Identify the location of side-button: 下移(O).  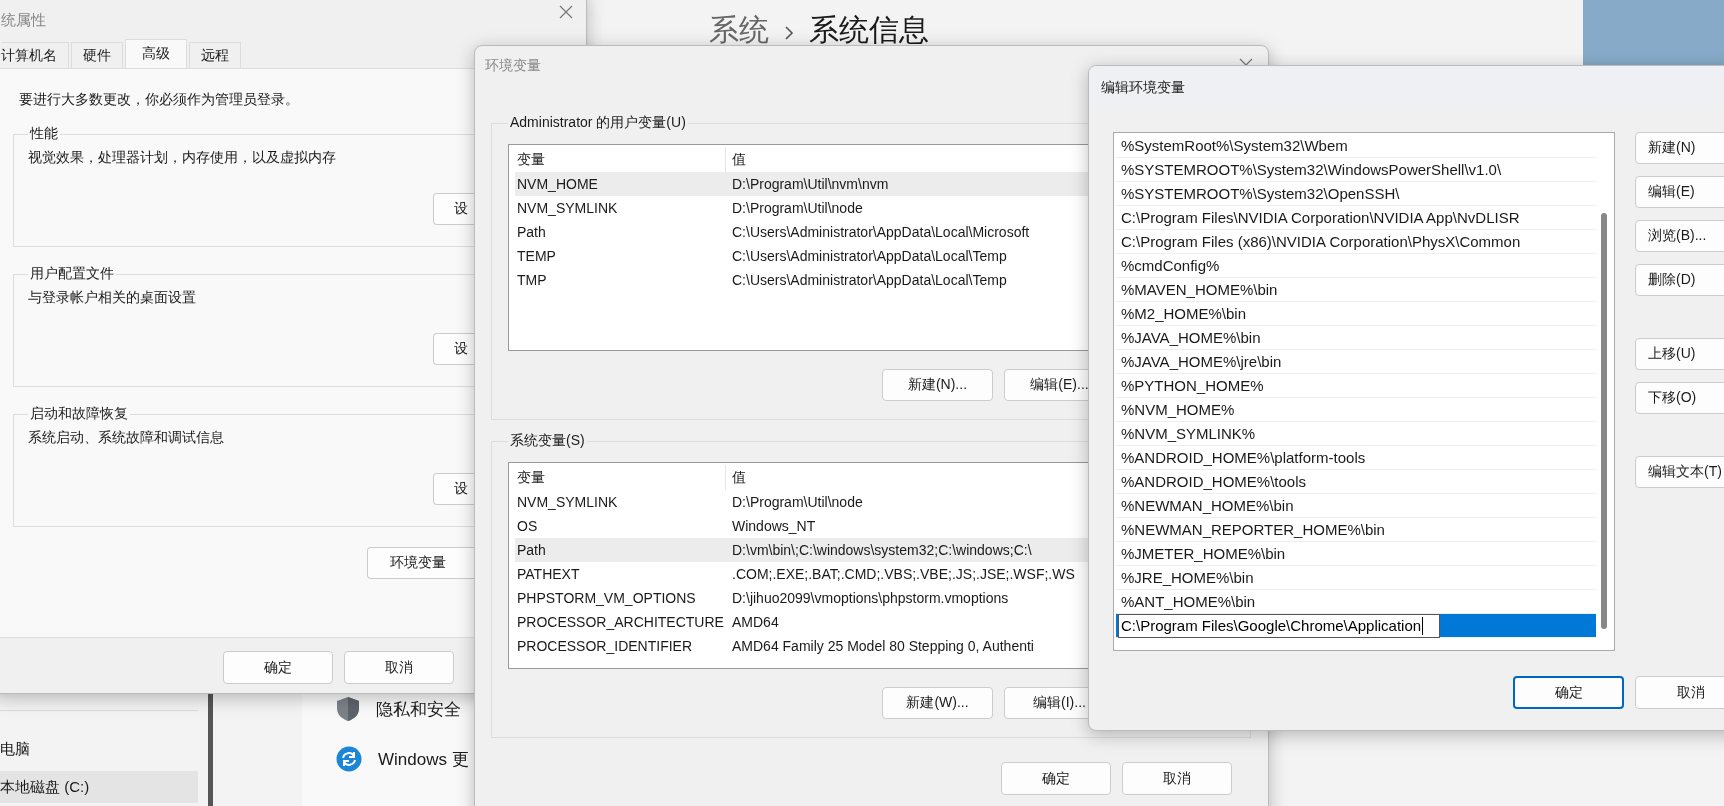
(1679, 398).